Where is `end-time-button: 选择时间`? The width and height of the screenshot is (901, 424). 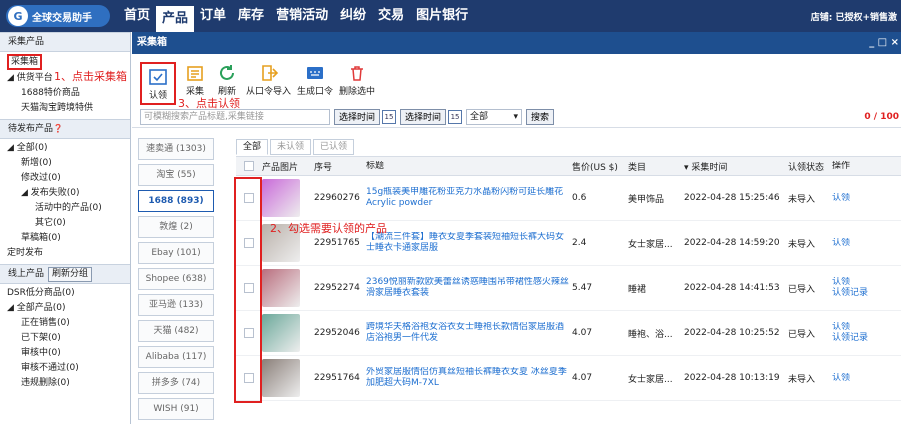 end-time-button: 选择时间 is located at coordinates (423, 116).